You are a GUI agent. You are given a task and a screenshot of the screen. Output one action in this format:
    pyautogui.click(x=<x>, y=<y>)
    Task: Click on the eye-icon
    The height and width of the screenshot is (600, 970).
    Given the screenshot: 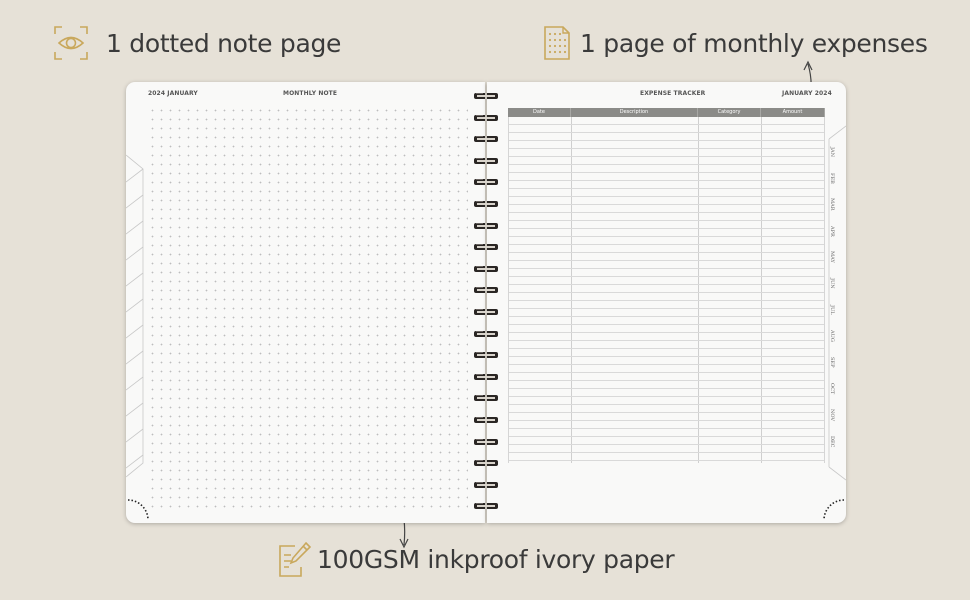 What is the action you would take?
    pyautogui.click(x=71, y=43)
    